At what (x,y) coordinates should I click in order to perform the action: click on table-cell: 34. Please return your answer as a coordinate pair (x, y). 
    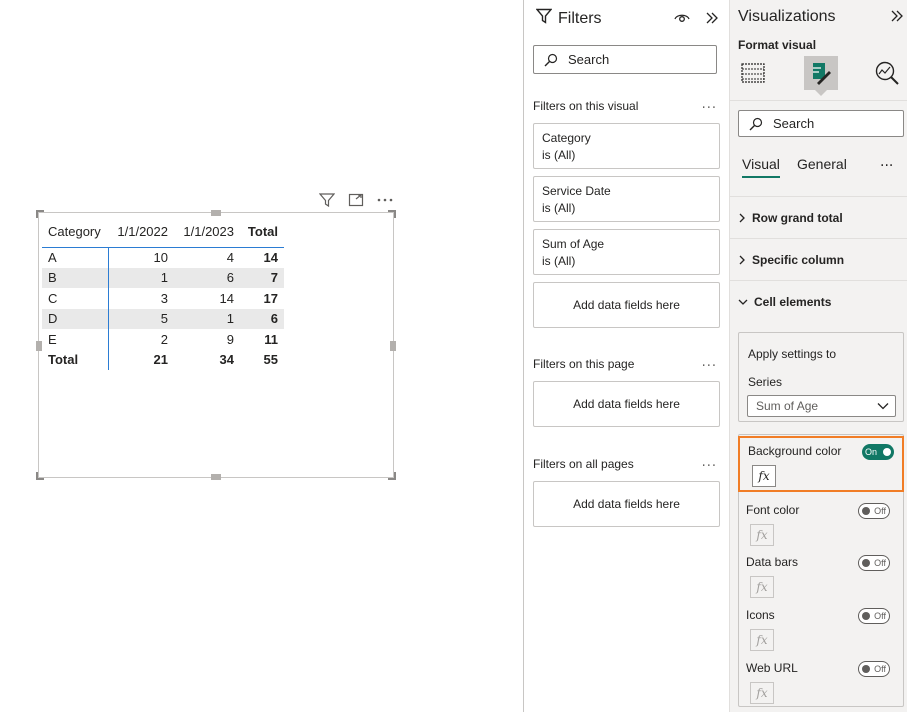
    Looking at the image, I should click on (207, 360).